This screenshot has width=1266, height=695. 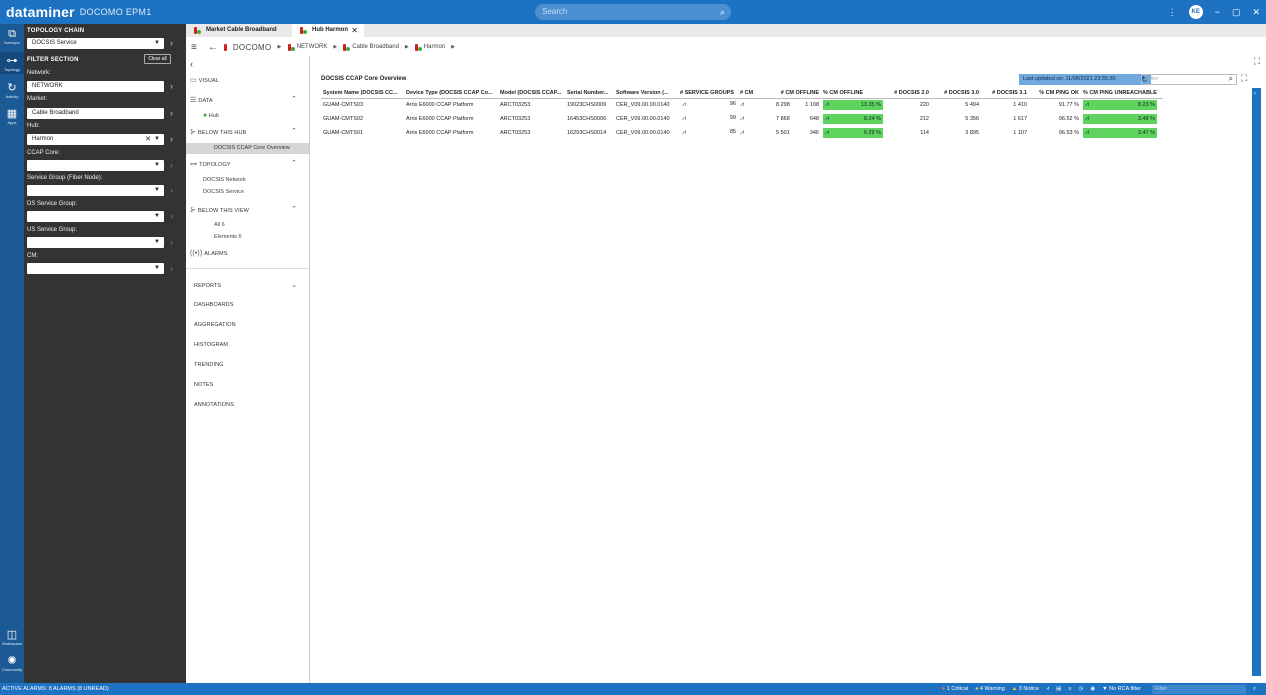 What do you see at coordinates (252, 47) in the screenshot?
I see `breadcrumb-root: DOCOMO ▶` at bounding box center [252, 47].